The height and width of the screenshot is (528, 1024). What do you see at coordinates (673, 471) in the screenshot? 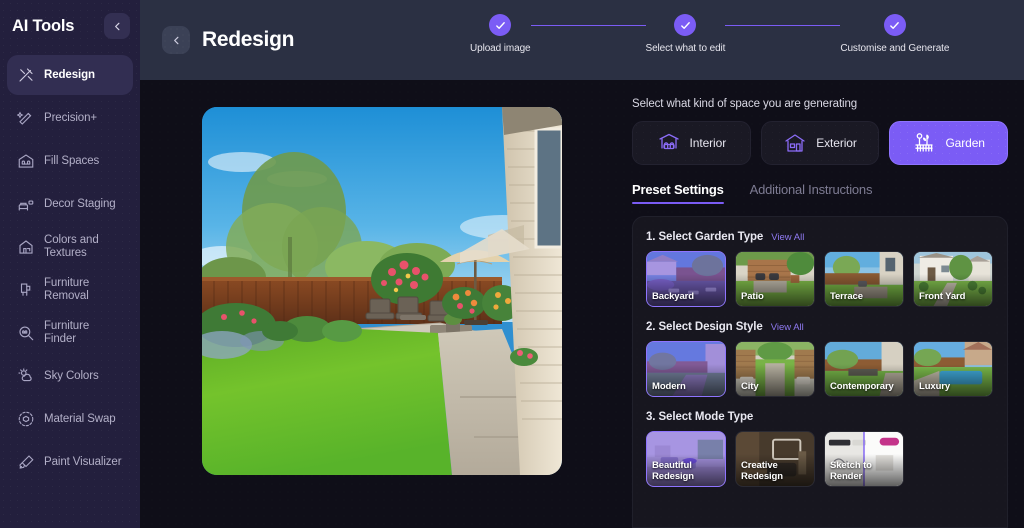
I see `option-label: Beautiful Redesign` at bounding box center [673, 471].